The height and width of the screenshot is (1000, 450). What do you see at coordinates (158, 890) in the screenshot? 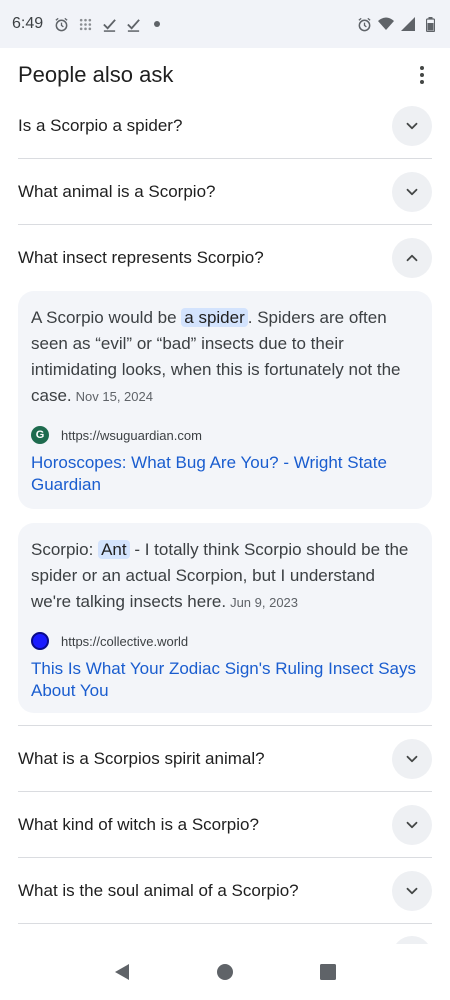
I see `question-text: What is the soul animal of a Scorpio?` at bounding box center [158, 890].